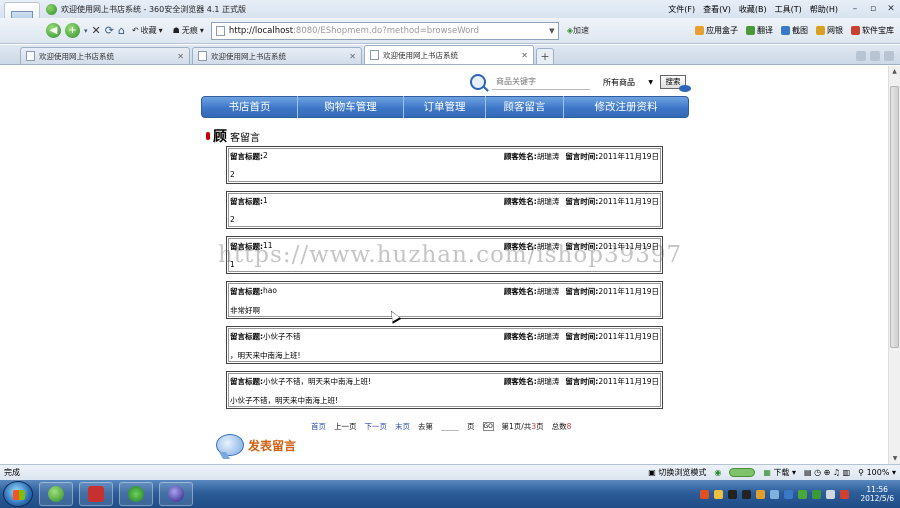  I want to click on window-controls: – ▫ ✕, so click(873, 9).